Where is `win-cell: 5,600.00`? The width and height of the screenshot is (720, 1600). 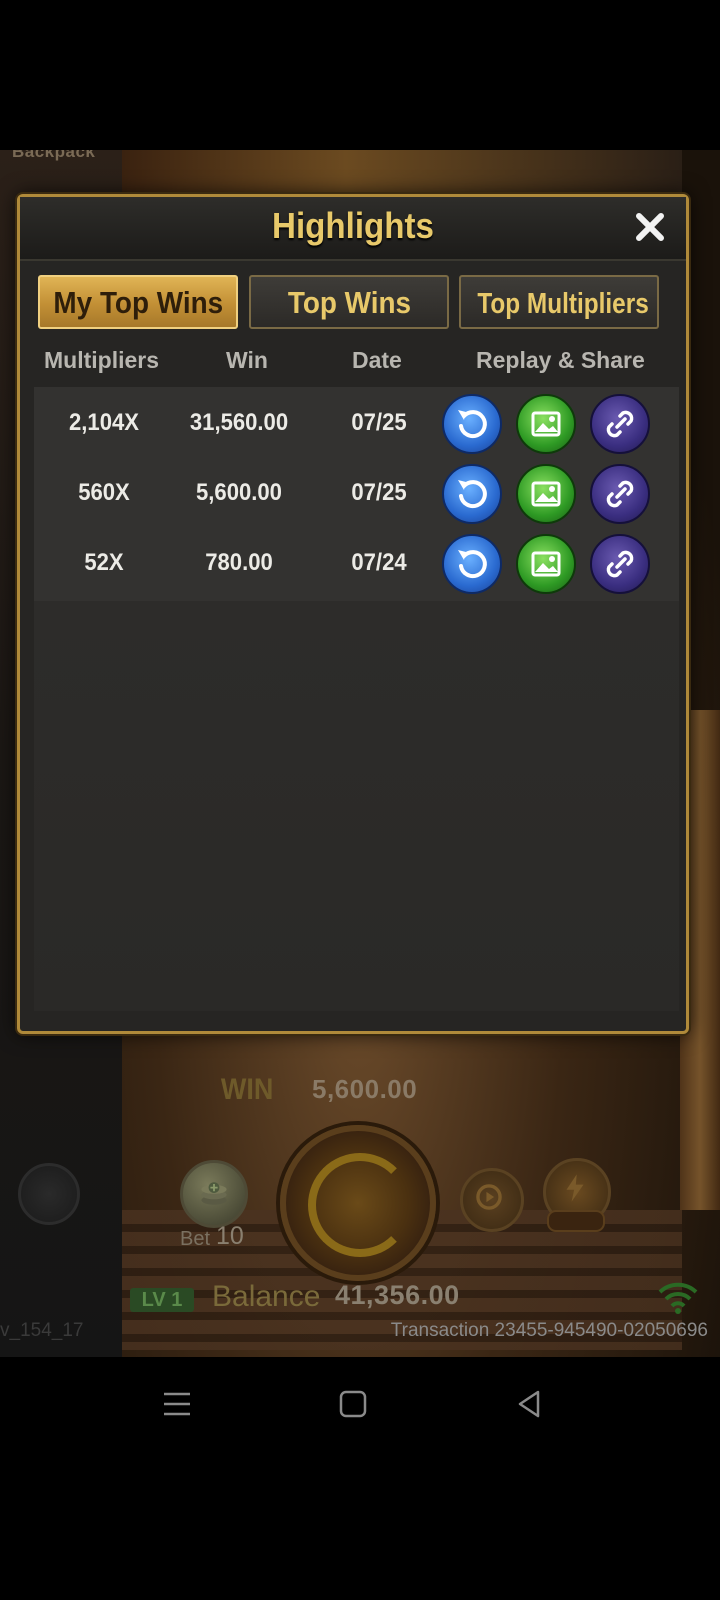
win-cell: 5,600.00 is located at coordinates (239, 492).